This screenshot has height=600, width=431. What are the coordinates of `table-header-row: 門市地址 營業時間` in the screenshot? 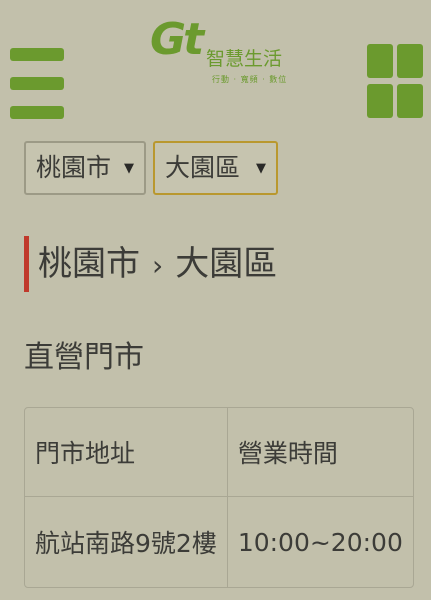 It's located at (219, 452).